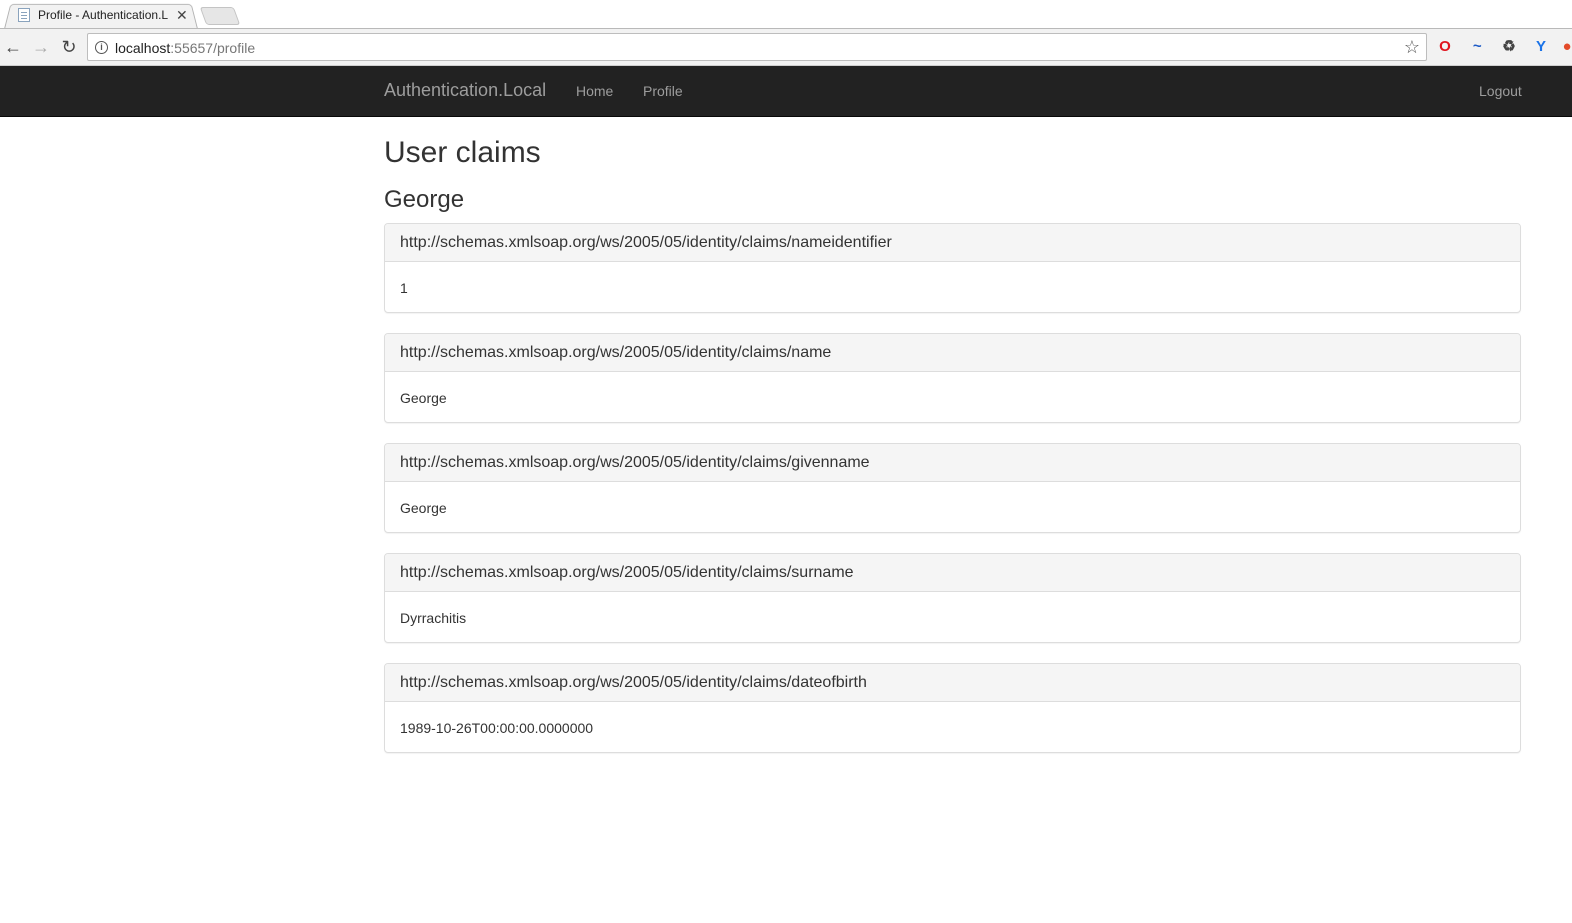 The image size is (1572, 923). Describe the element at coordinates (1500, 91) in the screenshot. I see `logout-link: Logout` at that location.